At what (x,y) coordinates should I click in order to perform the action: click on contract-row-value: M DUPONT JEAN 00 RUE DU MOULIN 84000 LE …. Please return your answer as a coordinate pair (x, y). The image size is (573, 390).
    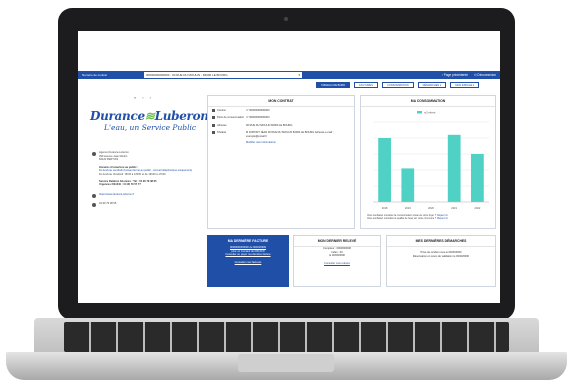
    Looking at the image, I should click on (290, 134).